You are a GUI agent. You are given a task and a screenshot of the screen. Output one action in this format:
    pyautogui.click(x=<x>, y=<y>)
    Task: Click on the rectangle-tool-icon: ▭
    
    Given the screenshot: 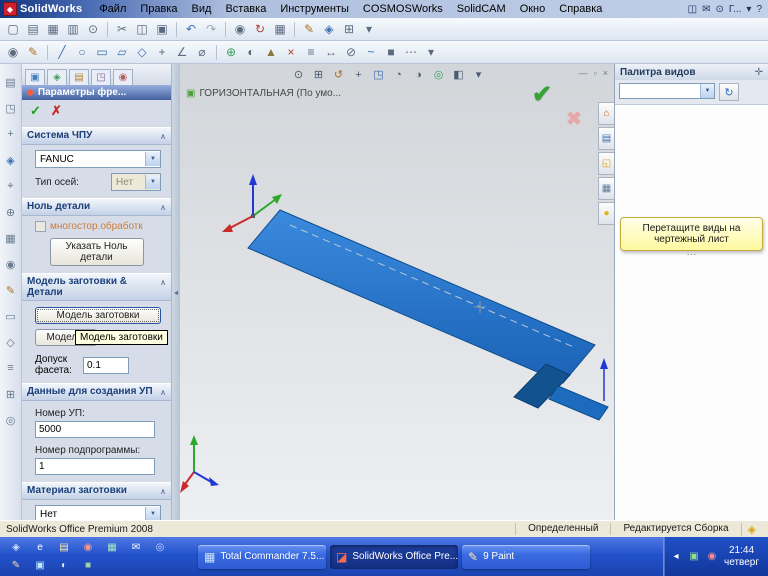 What is the action you would take?
    pyautogui.click(x=102, y=52)
    